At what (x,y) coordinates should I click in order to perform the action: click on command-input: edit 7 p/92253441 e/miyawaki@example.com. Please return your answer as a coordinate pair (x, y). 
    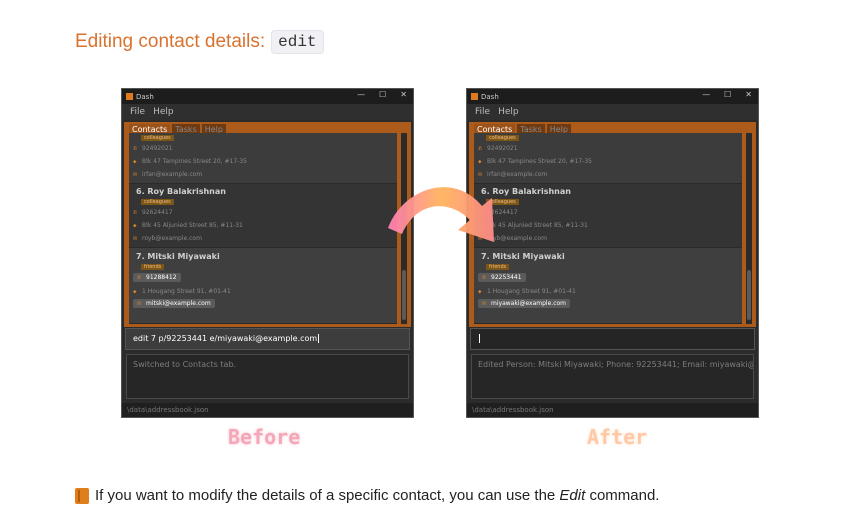
    Looking at the image, I should click on (267, 339).